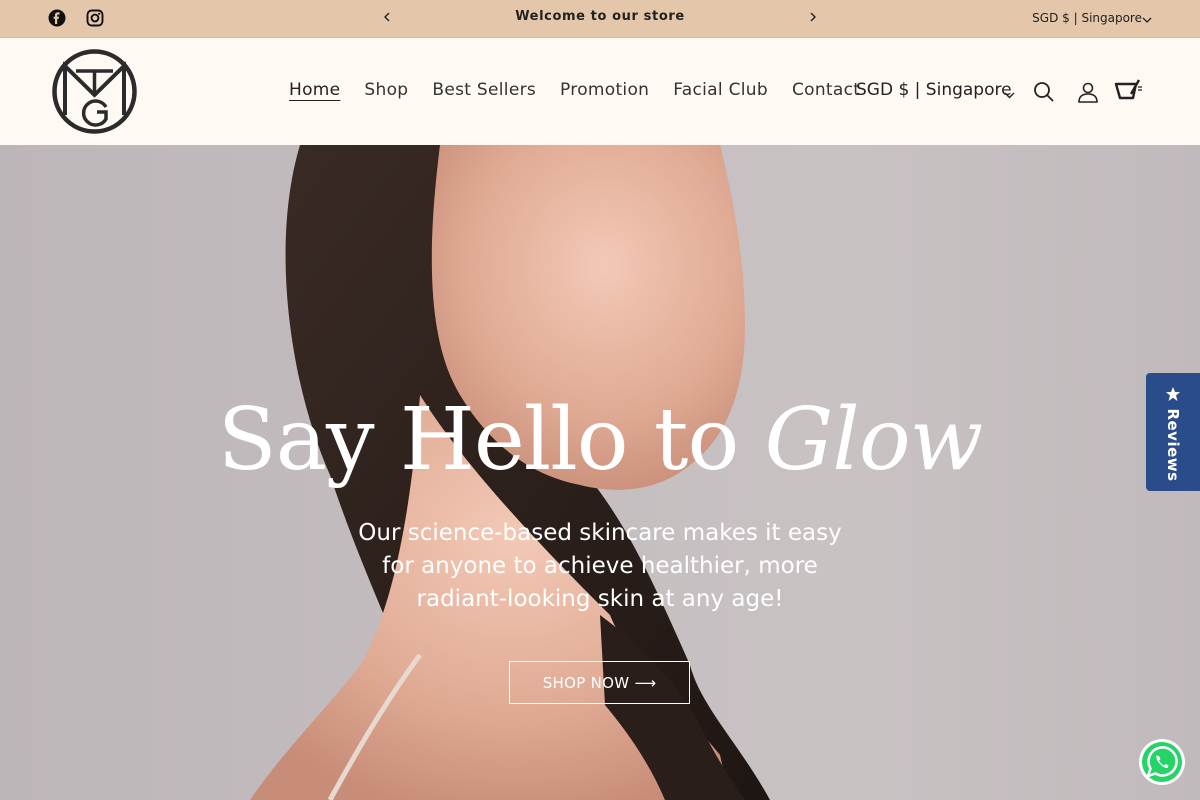 The image size is (1200, 800). I want to click on nav-promotion: Promotion, so click(604, 90).